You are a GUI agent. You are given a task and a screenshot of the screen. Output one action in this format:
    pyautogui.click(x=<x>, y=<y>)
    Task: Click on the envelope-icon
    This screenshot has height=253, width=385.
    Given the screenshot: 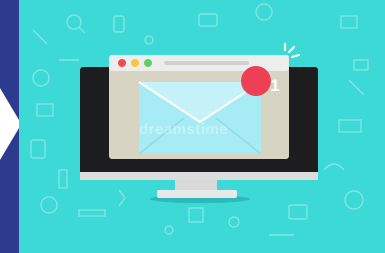 What is the action you would take?
    pyautogui.click(x=200, y=118)
    